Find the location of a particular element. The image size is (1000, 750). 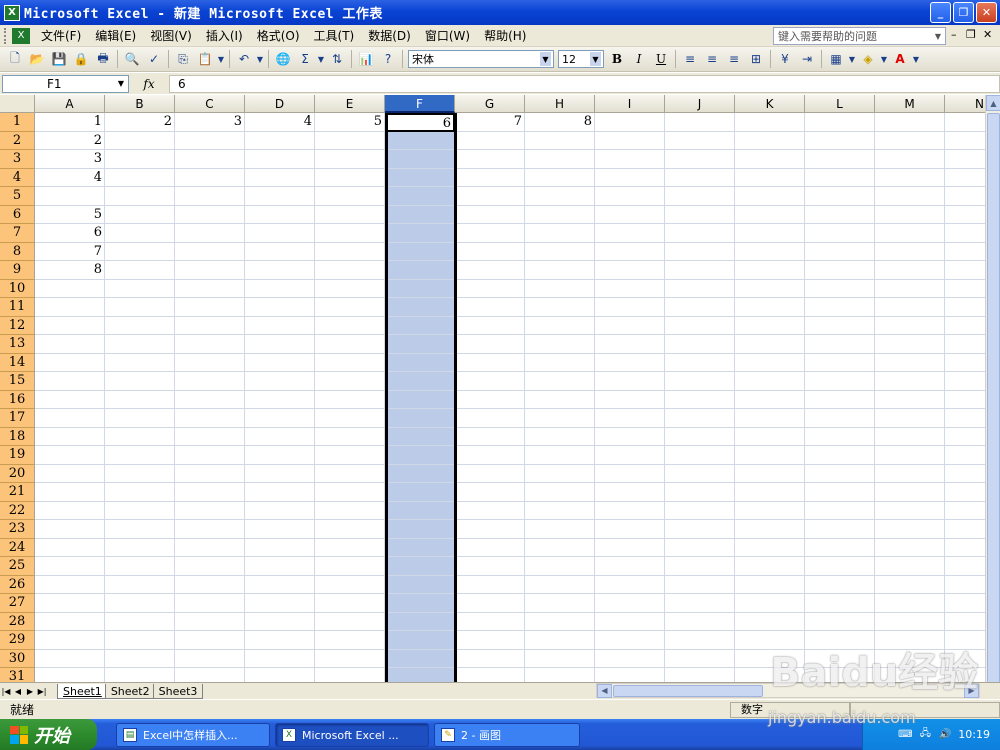

cell-a18 is located at coordinates (70, 436).